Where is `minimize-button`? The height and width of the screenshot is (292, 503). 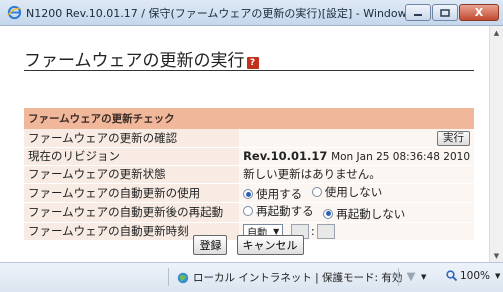
minimize-button is located at coordinates (418, 12).